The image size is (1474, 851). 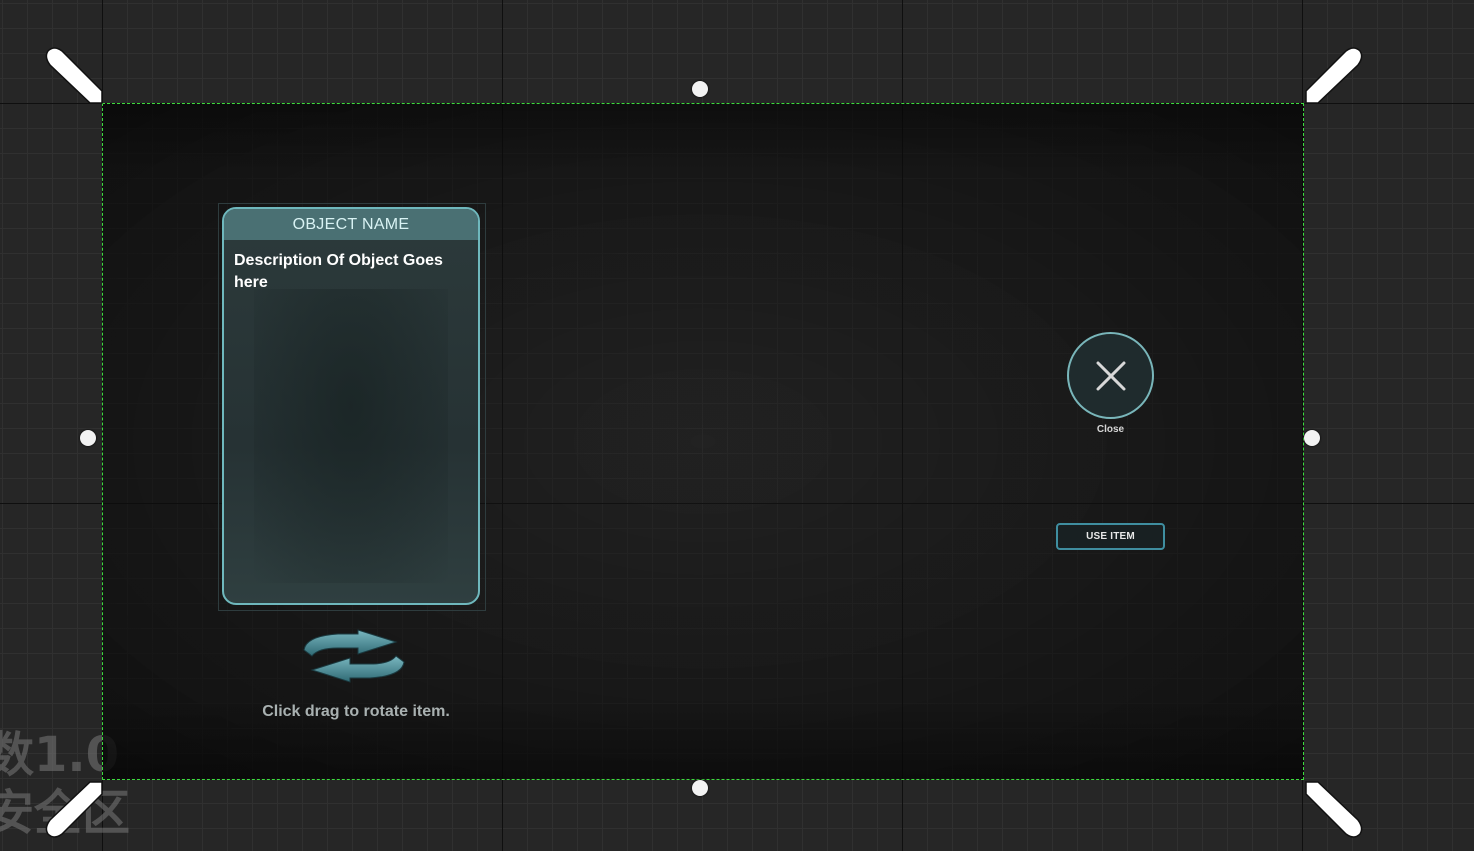 I want to click on anchor-corner-bottom-left-icon, so click(x=74, y=810).